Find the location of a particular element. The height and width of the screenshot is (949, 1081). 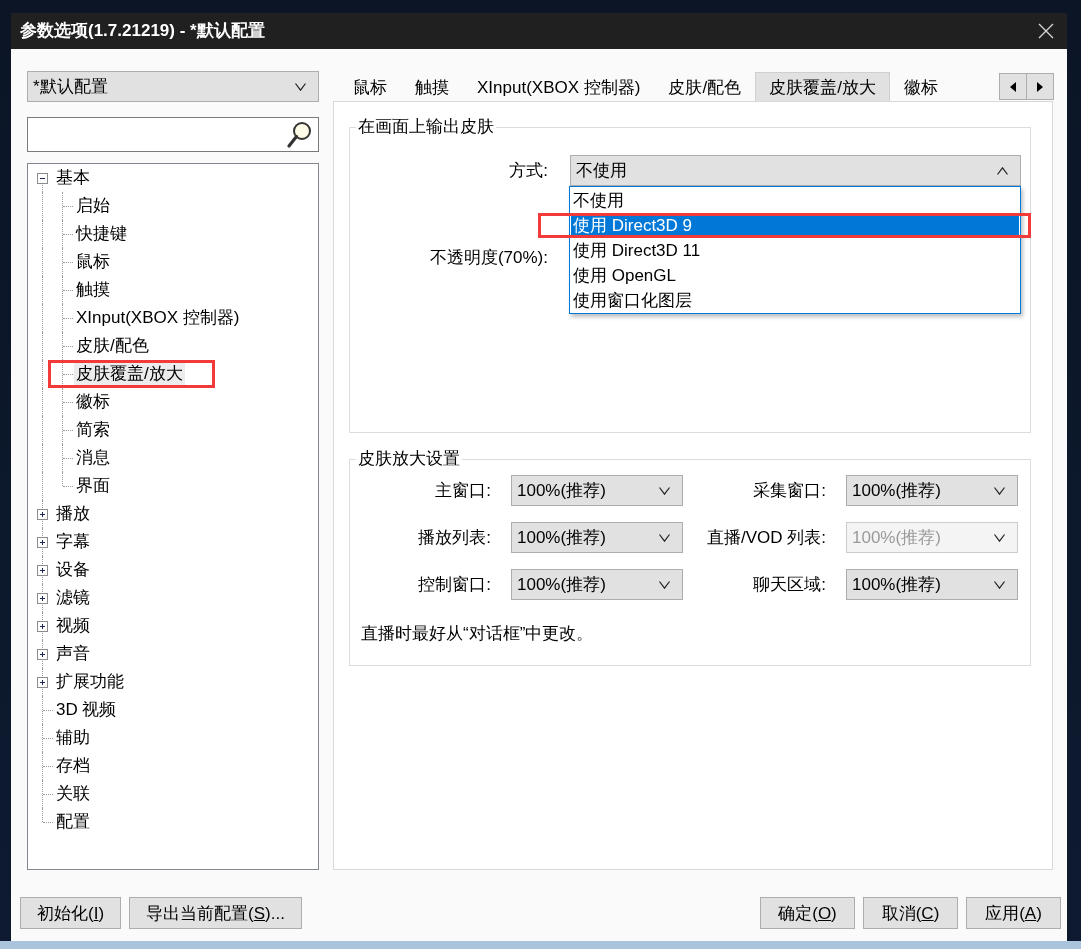

field-label: 不透明度(70%): is located at coordinates (488, 258).